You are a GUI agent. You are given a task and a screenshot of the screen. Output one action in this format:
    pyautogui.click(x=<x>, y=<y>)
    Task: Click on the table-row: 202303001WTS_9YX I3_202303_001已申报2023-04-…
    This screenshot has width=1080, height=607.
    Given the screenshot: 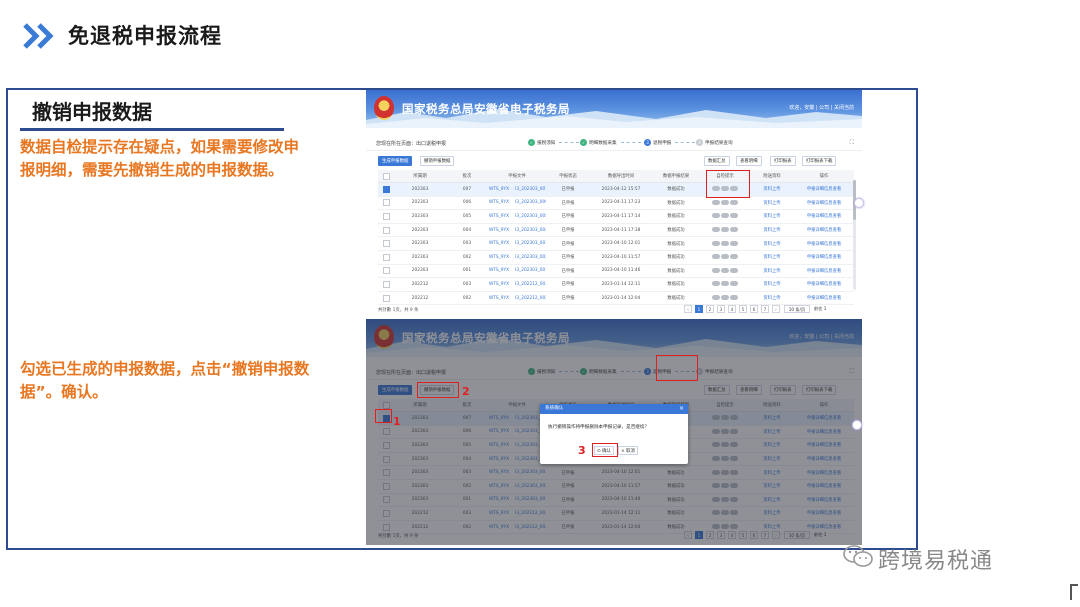 What is the action you would take?
    pyautogui.click(x=616, y=271)
    